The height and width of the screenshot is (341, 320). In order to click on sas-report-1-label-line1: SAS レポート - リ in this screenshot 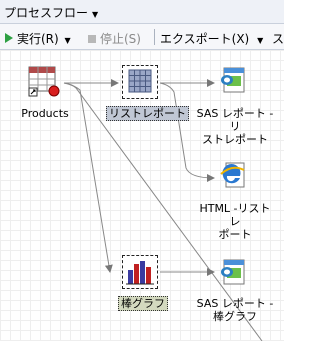, I will do `click(235, 120)`.